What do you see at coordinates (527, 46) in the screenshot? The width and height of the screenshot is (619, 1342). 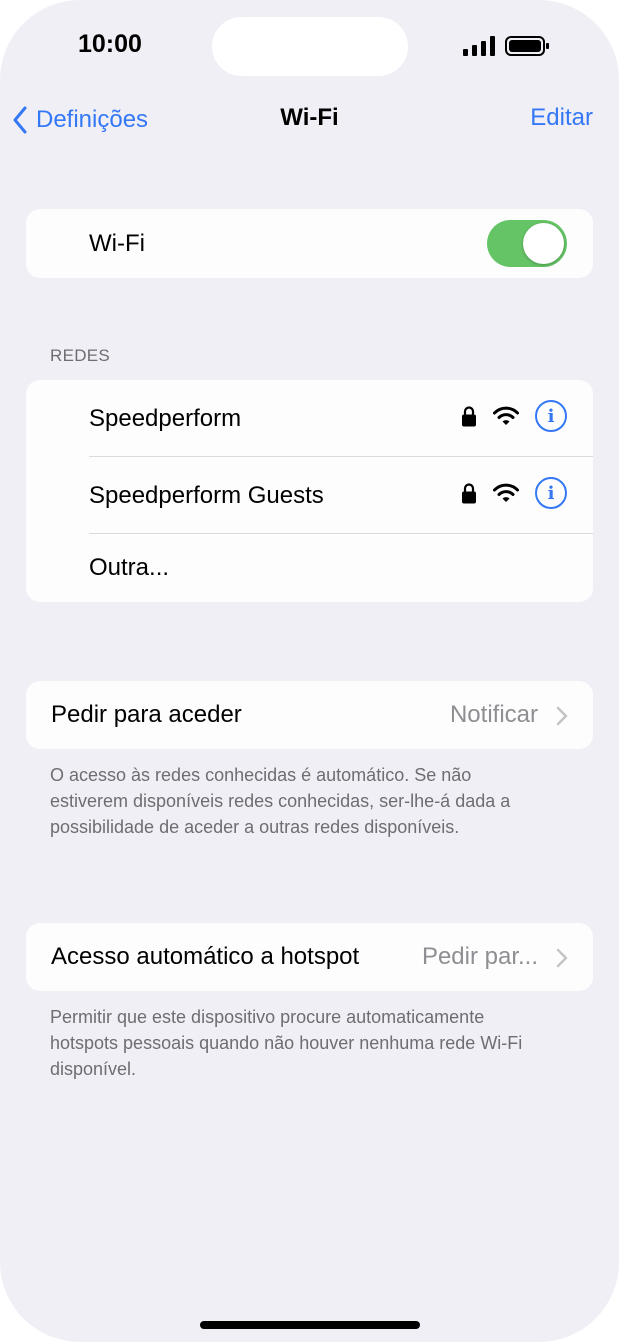 I see `battery-icon` at bounding box center [527, 46].